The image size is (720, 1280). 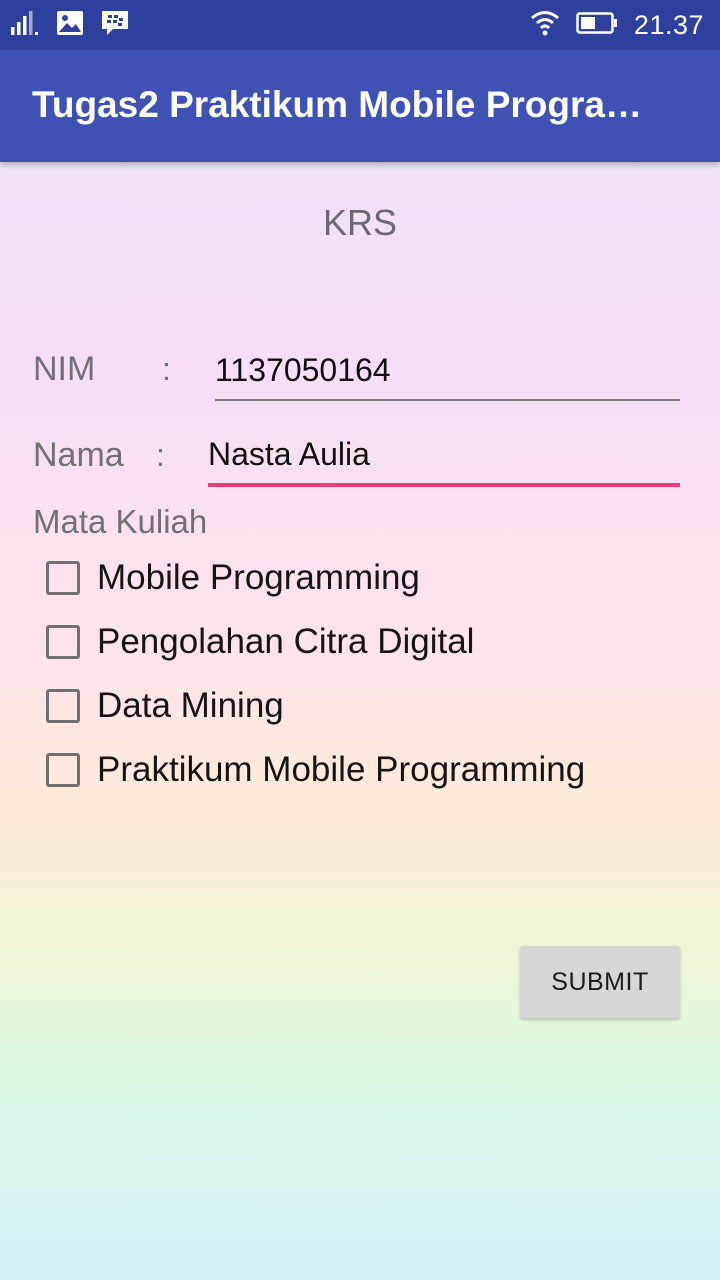 I want to click on course-checkbox-pengolahan-citra-digital: Pengolahan Citra Digital, so click(x=260, y=642).